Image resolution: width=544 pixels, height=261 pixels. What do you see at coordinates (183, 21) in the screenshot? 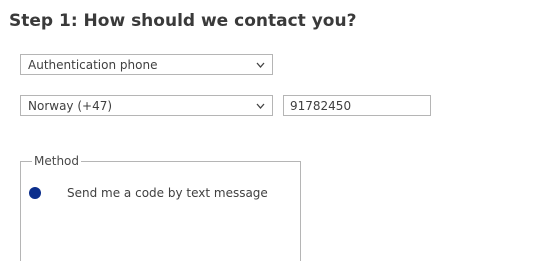
I see `step-title: Step 1: How should we contact you?` at bounding box center [183, 21].